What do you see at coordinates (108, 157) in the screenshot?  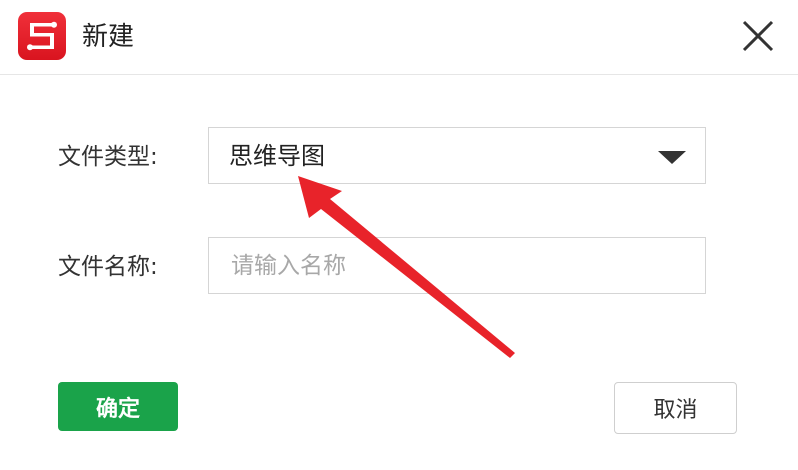 I see `file-type-label: 文件类型:` at bounding box center [108, 157].